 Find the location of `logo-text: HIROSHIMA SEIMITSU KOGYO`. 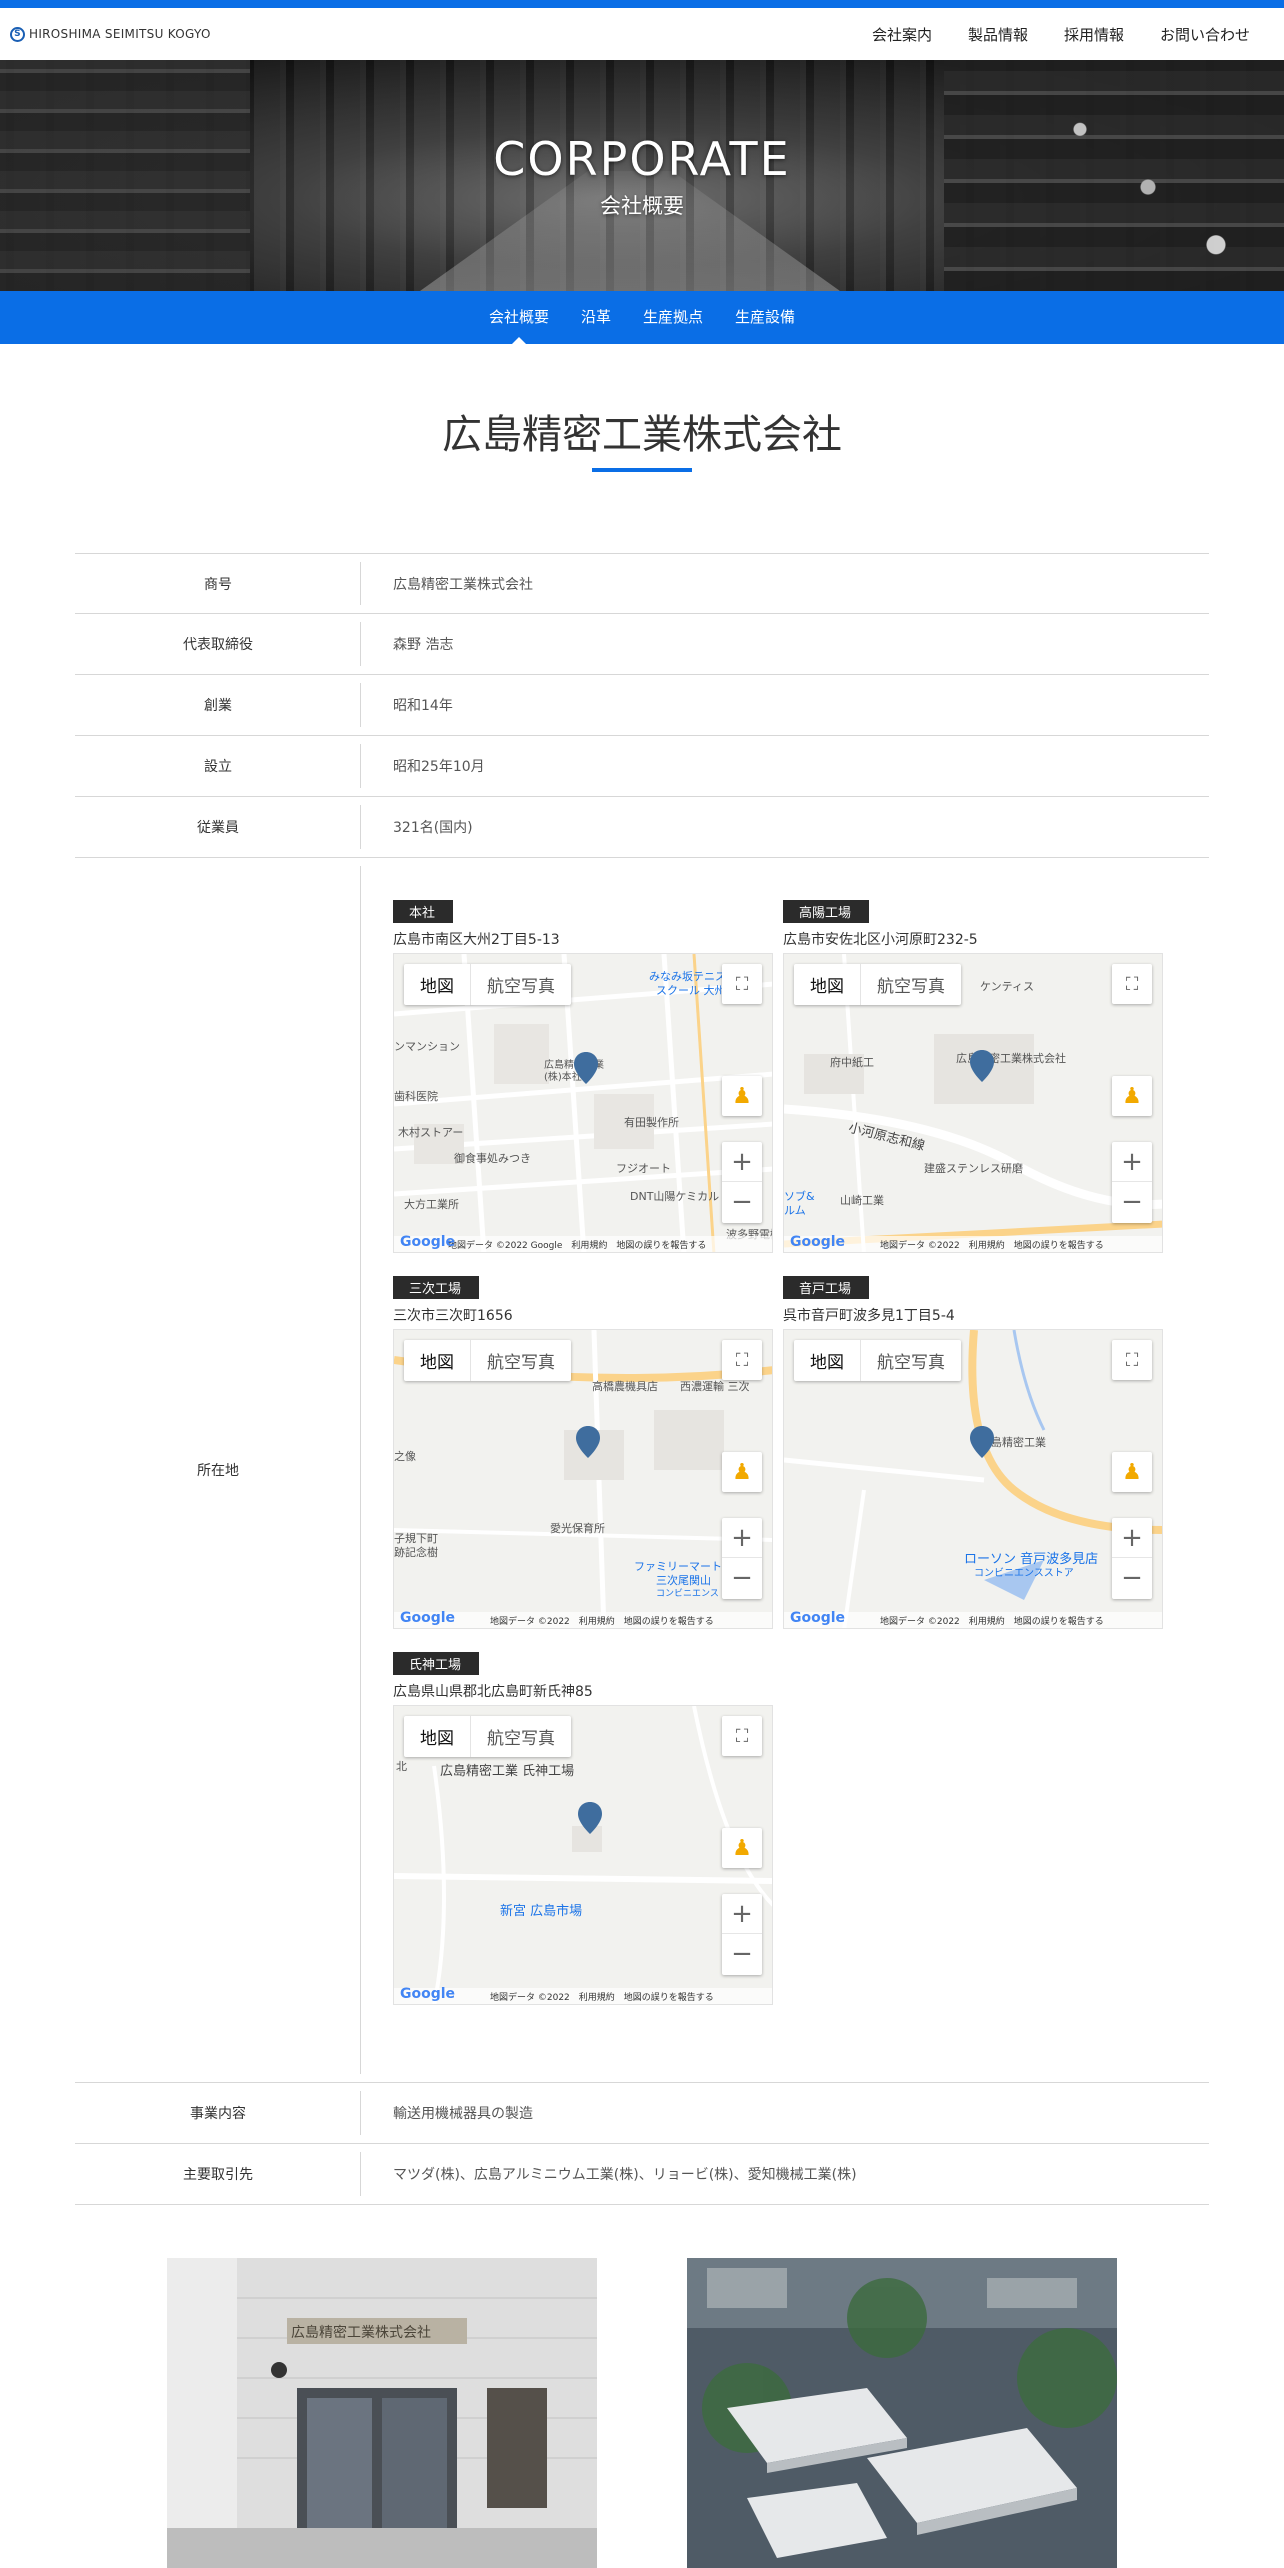

logo-text: HIROSHIMA SEIMITSU KOGYO is located at coordinates (120, 34).